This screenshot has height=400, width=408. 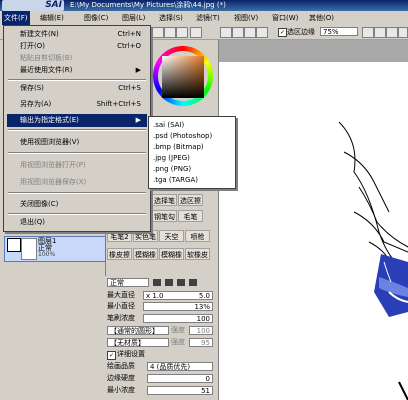 What do you see at coordinates (313, 51) in the screenshot?
I see `canvas-background` at bounding box center [313, 51].